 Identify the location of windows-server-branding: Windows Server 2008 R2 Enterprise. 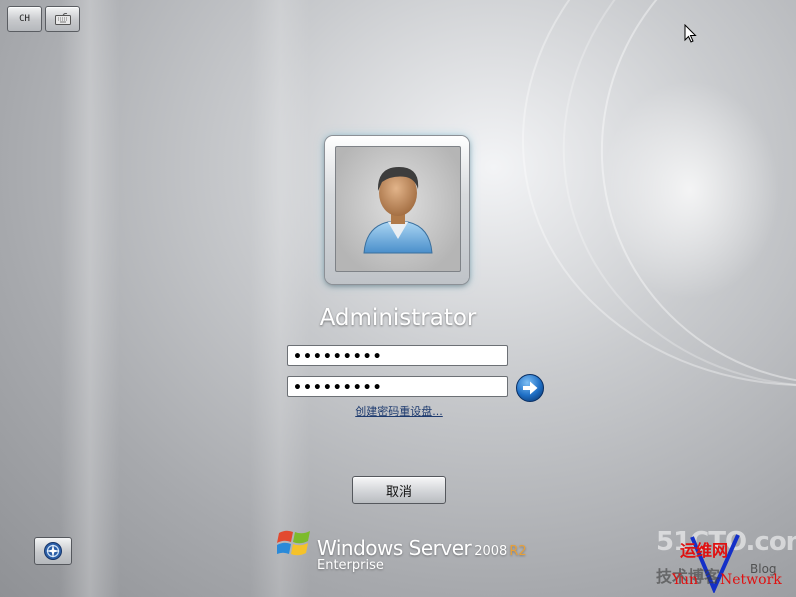
(407, 552).